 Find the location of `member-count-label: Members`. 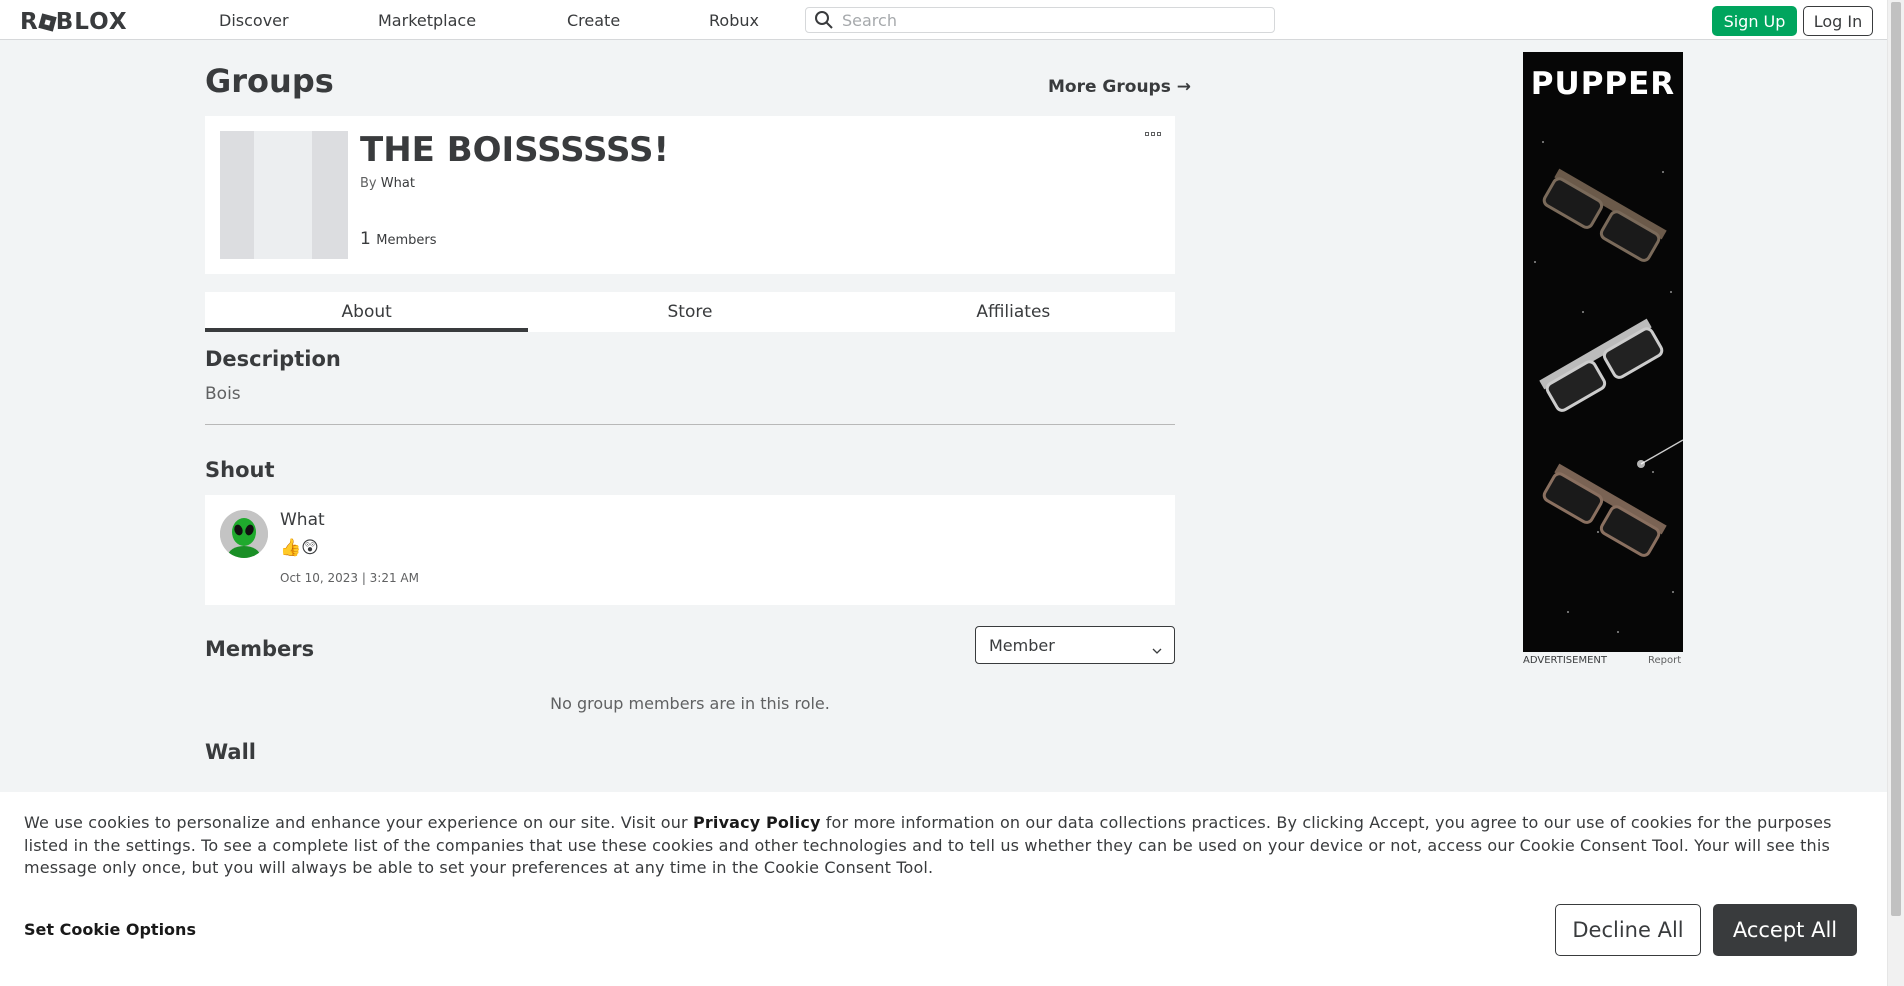

member-count-label: Members is located at coordinates (406, 240).